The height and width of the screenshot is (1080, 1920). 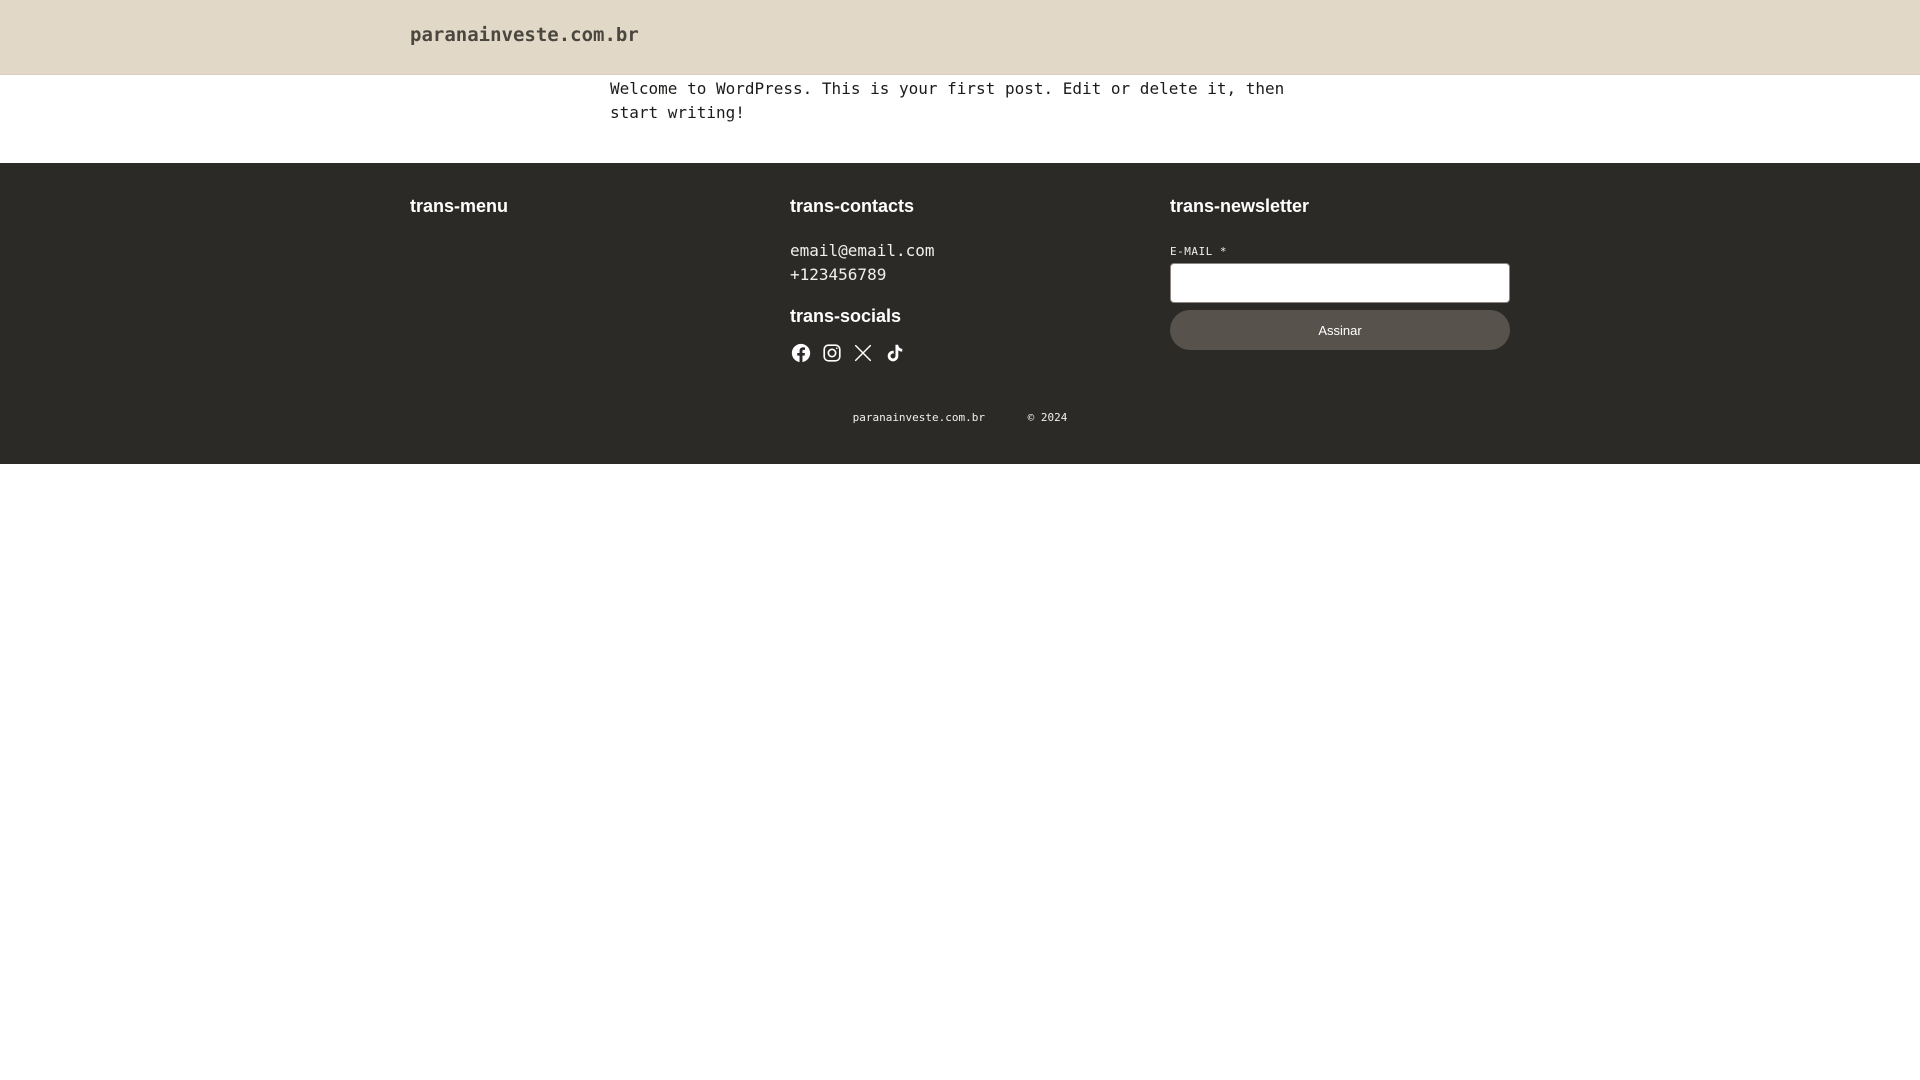 I want to click on footer-site-name: paranainveste.com.br, so click(x=919, y=417).